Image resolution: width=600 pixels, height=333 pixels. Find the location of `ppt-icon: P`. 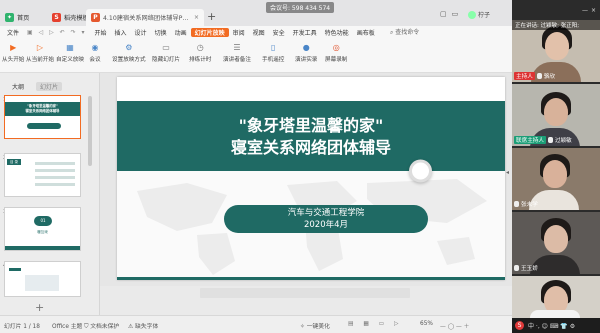

ppt-icon: P is located at coordinates (95, 17).